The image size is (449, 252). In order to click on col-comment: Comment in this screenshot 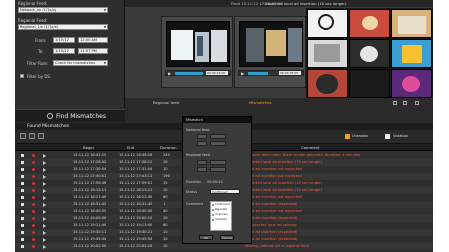, I will do `click(310, 147)`.